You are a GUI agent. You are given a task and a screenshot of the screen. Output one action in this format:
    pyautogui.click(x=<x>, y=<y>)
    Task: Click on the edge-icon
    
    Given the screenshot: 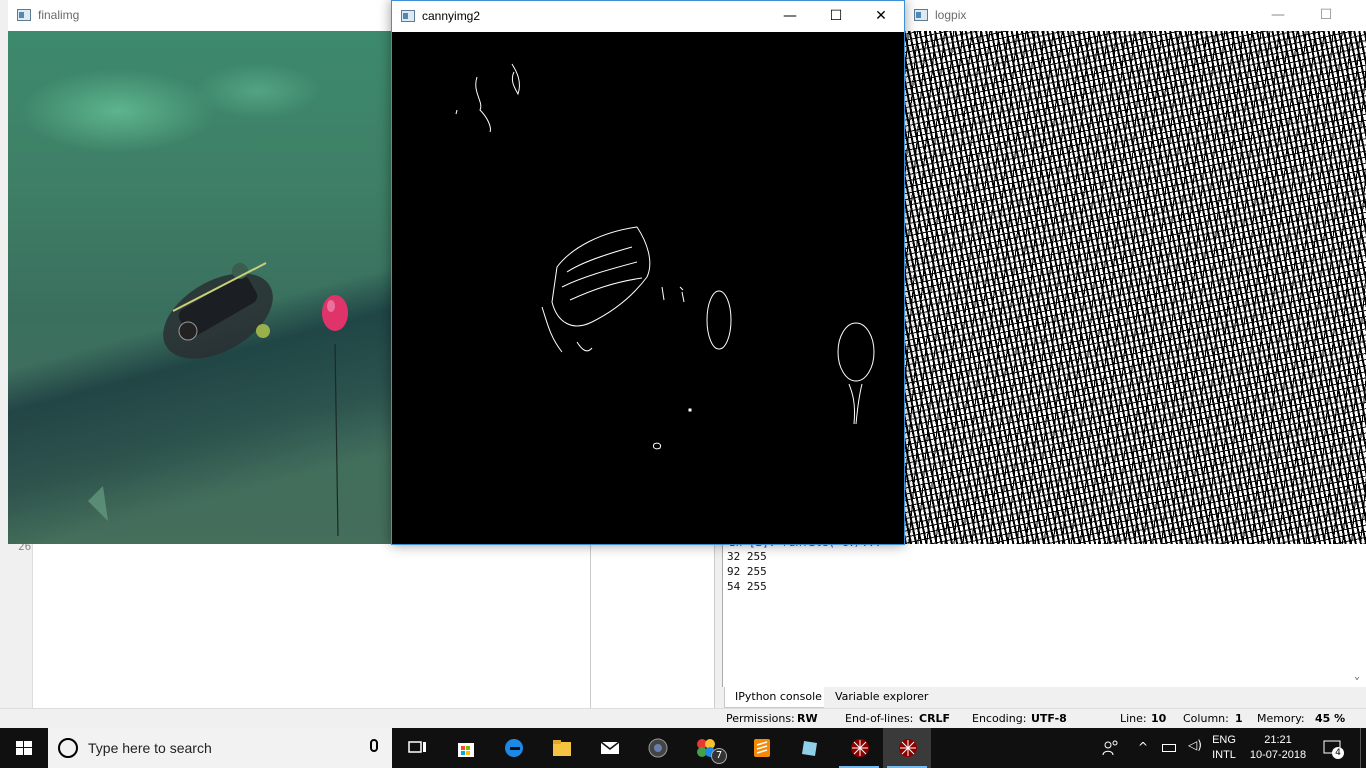 What is the action you would take?
    pyautogui.click(x=514, y=748)
    